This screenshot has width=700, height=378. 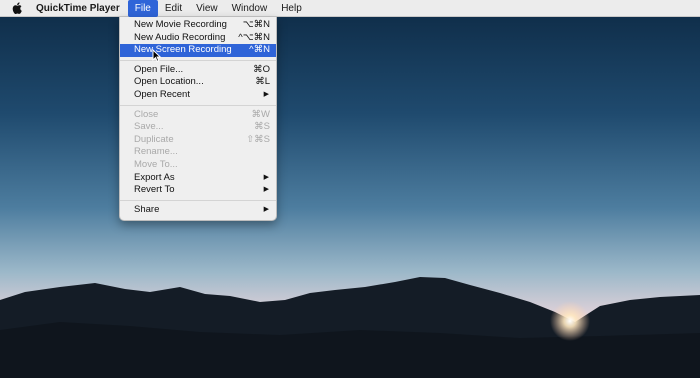 I want to click on shortcut-label: ⇧⌘S, so click(x=258, y=139).